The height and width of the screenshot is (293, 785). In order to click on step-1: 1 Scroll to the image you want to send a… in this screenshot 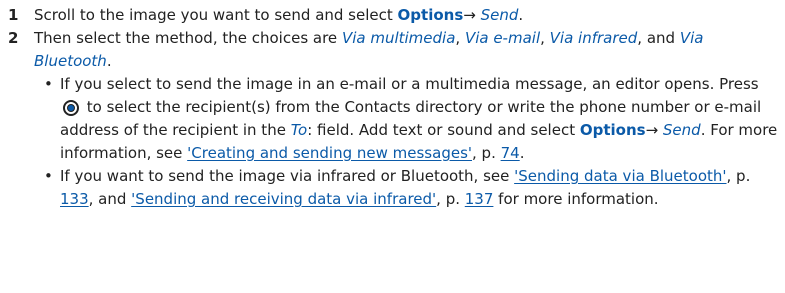, I will do `click(396, 15)`.